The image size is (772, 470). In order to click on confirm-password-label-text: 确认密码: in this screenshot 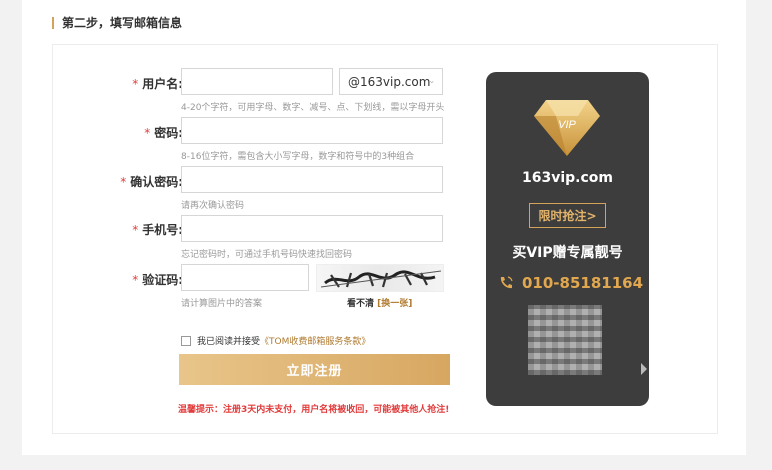, I will do `click(156, 182)`.